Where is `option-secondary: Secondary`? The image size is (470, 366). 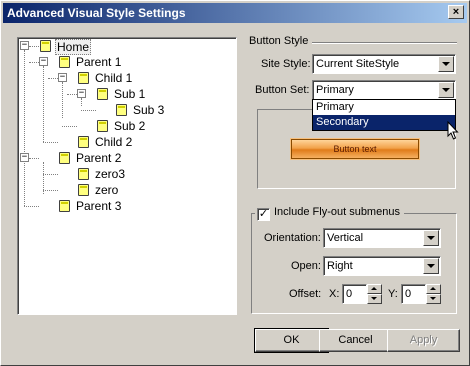 option-secondary: Secondary is located at coordinates (384, 122).